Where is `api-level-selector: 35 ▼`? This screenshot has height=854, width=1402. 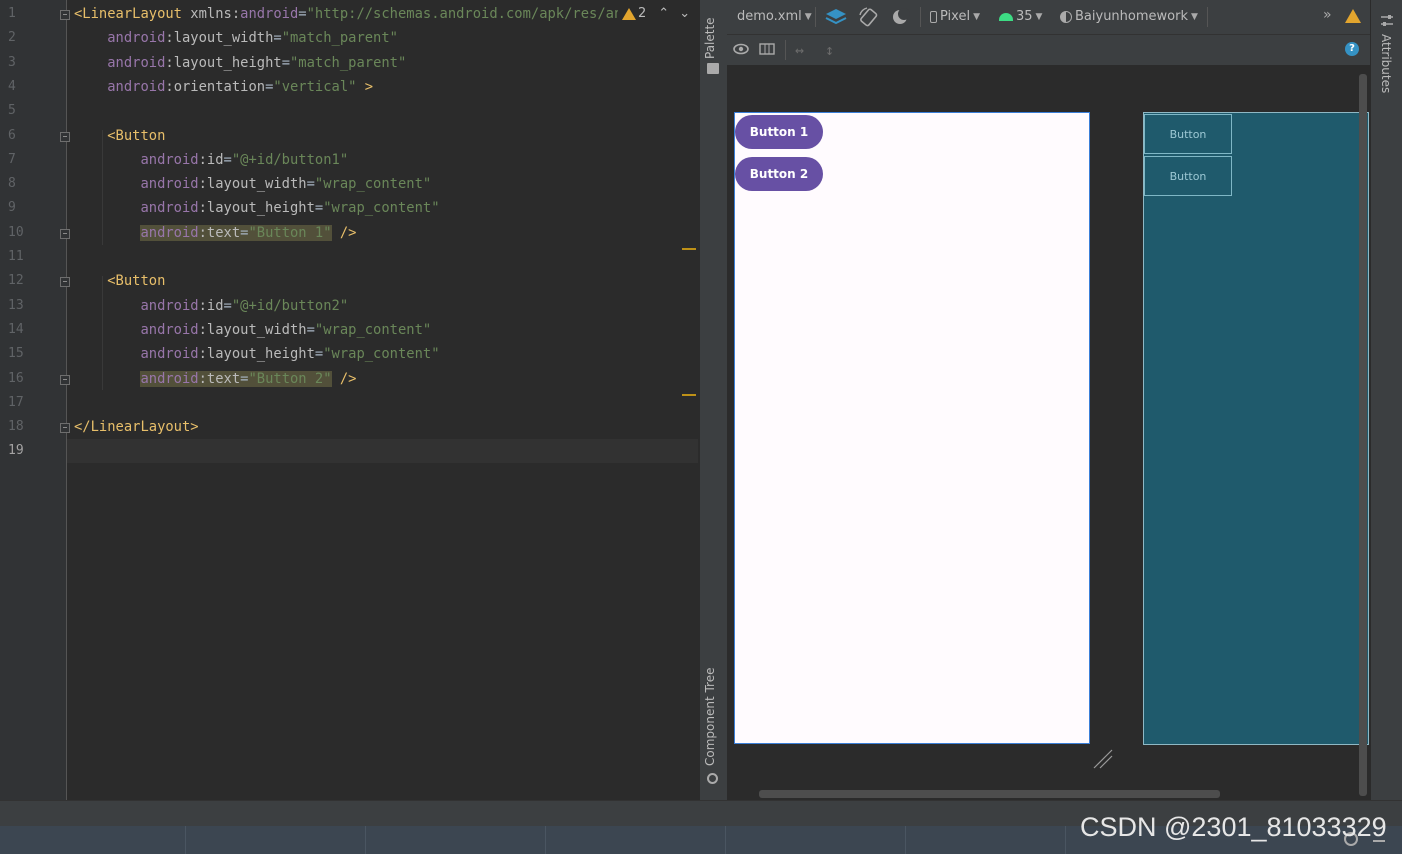 api-level-selector: 35 ▼ is located at coordinates (1020, 16).